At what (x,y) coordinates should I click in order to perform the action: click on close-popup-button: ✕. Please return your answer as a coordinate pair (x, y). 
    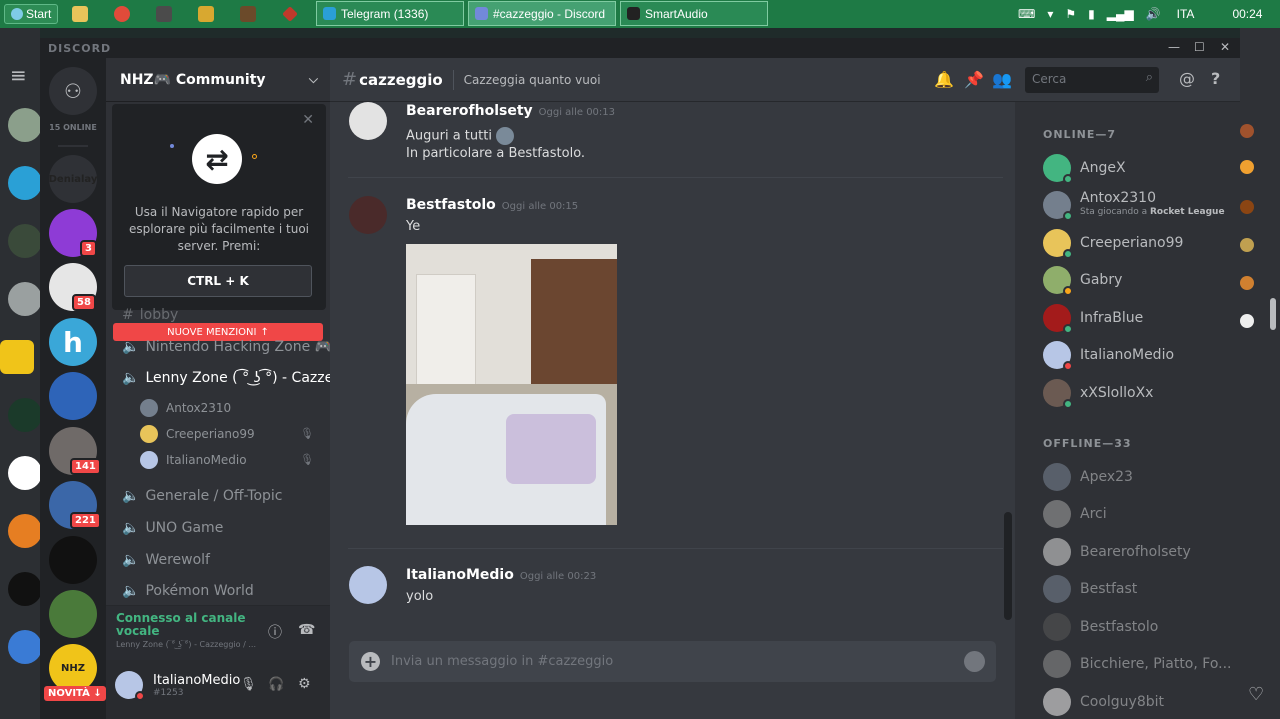
    Looking at the image, I should click on (308, 120).